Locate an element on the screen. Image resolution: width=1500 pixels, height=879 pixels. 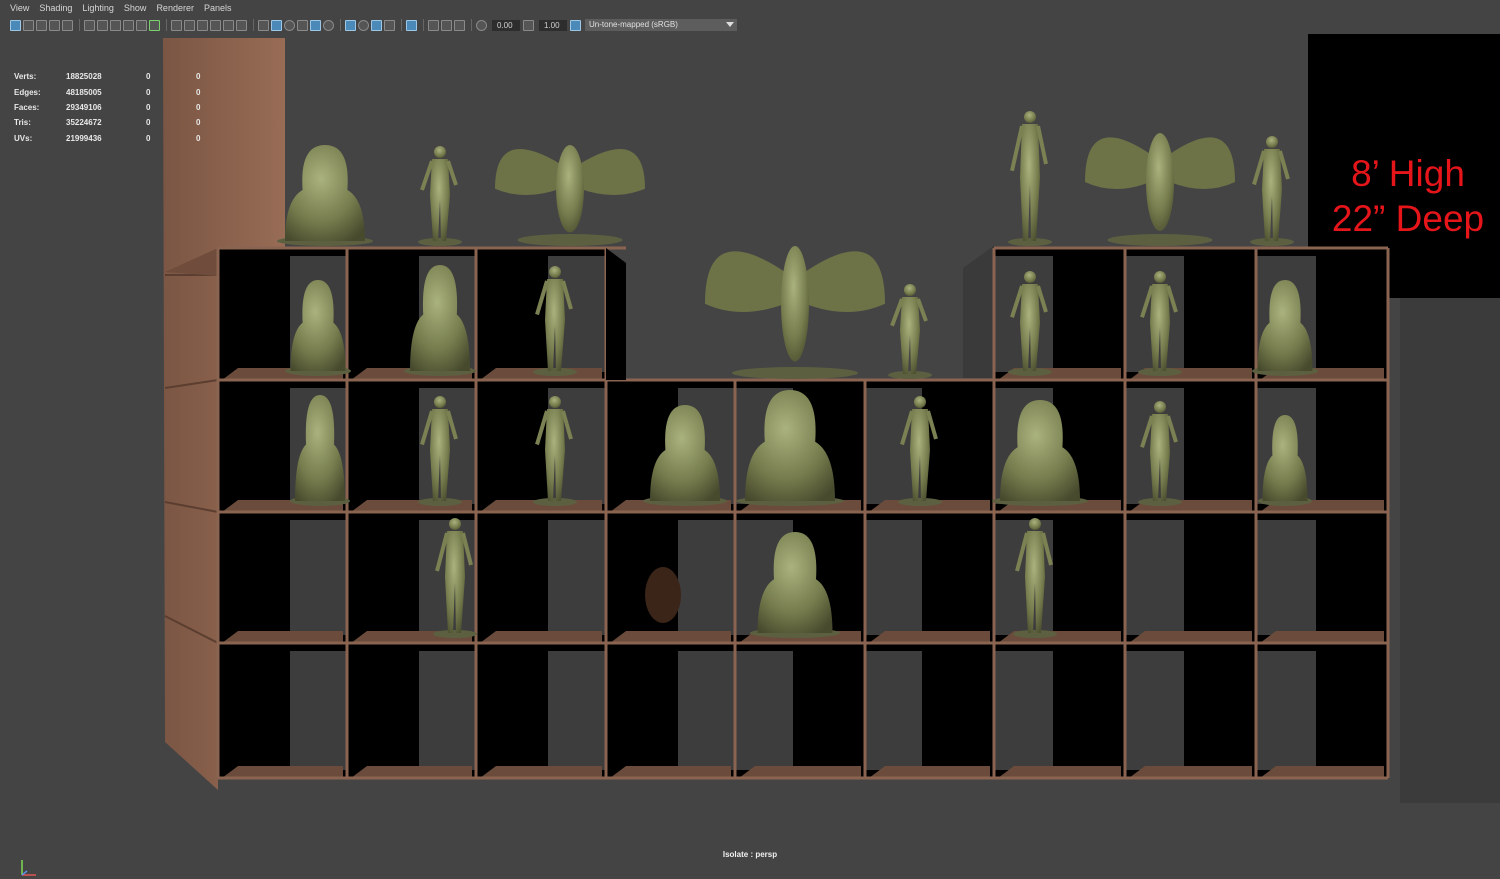
backface-culling-icon is located at coordinates (446, 25).